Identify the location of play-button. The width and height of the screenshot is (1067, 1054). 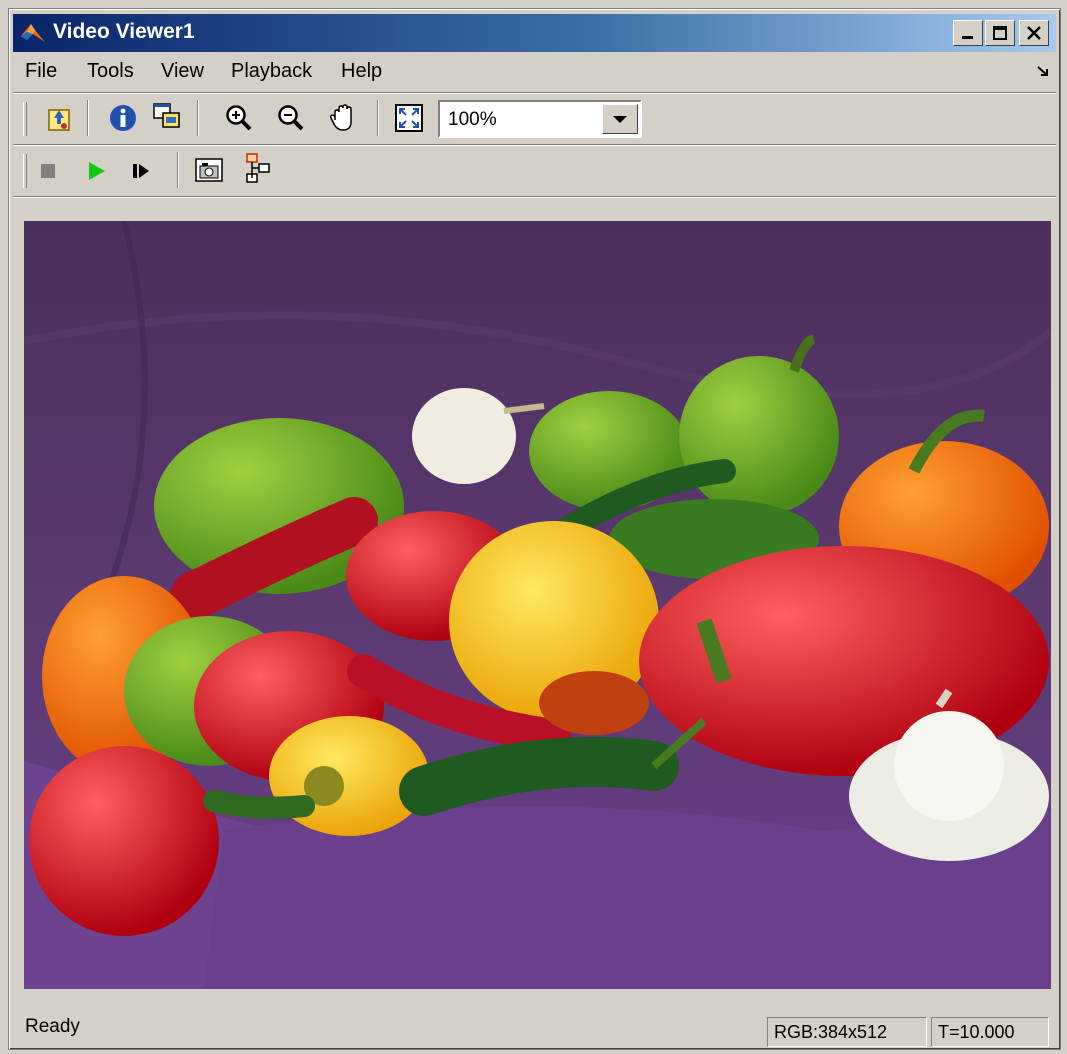
(97, 172).